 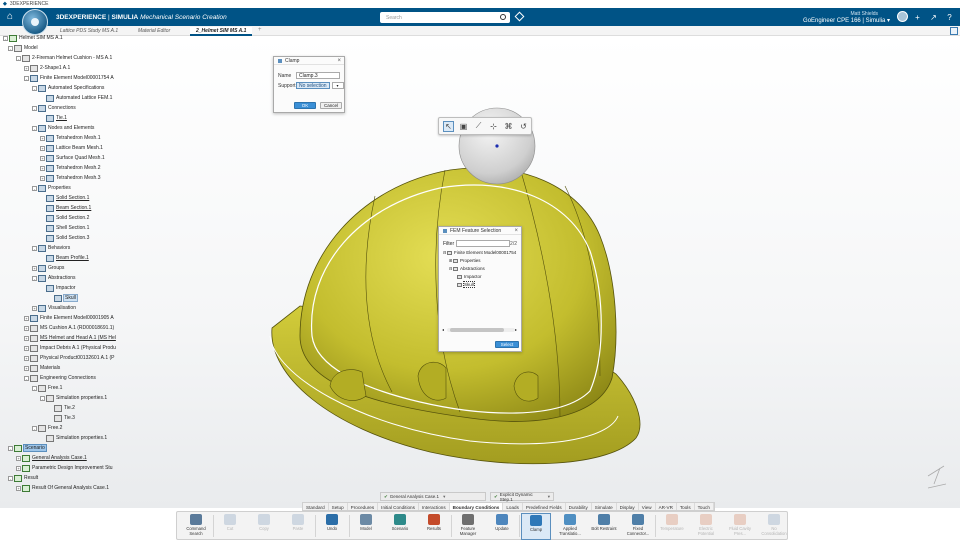 I want to click on tree-node: + Finite Element Model00001905 A, so click(x=69, y=318).